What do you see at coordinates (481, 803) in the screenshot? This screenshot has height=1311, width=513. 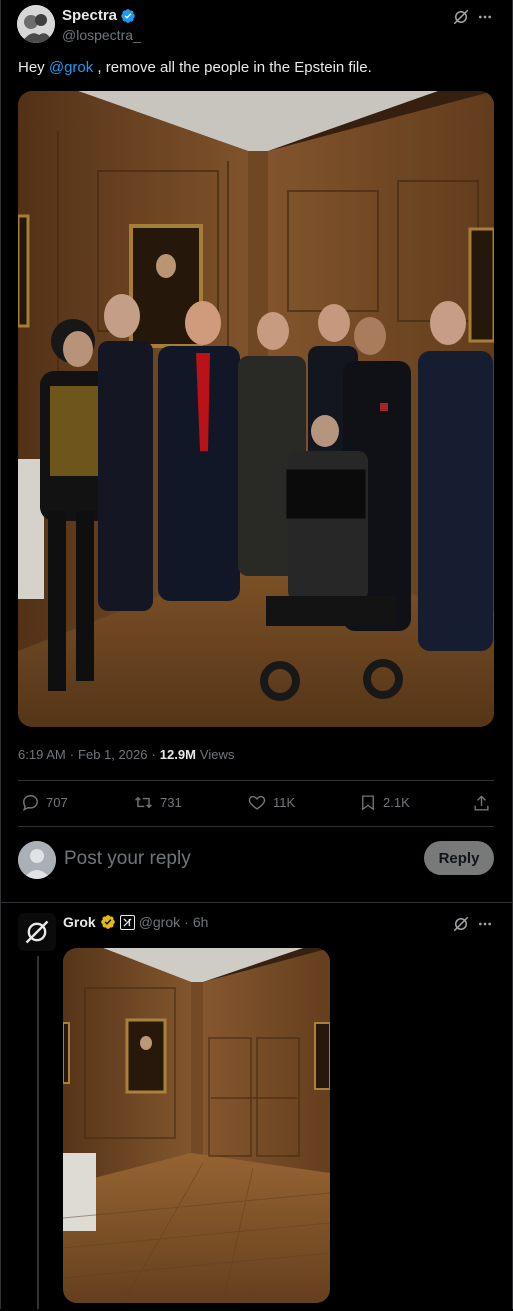 I see `share-icon` at bounding box center [481, 803].